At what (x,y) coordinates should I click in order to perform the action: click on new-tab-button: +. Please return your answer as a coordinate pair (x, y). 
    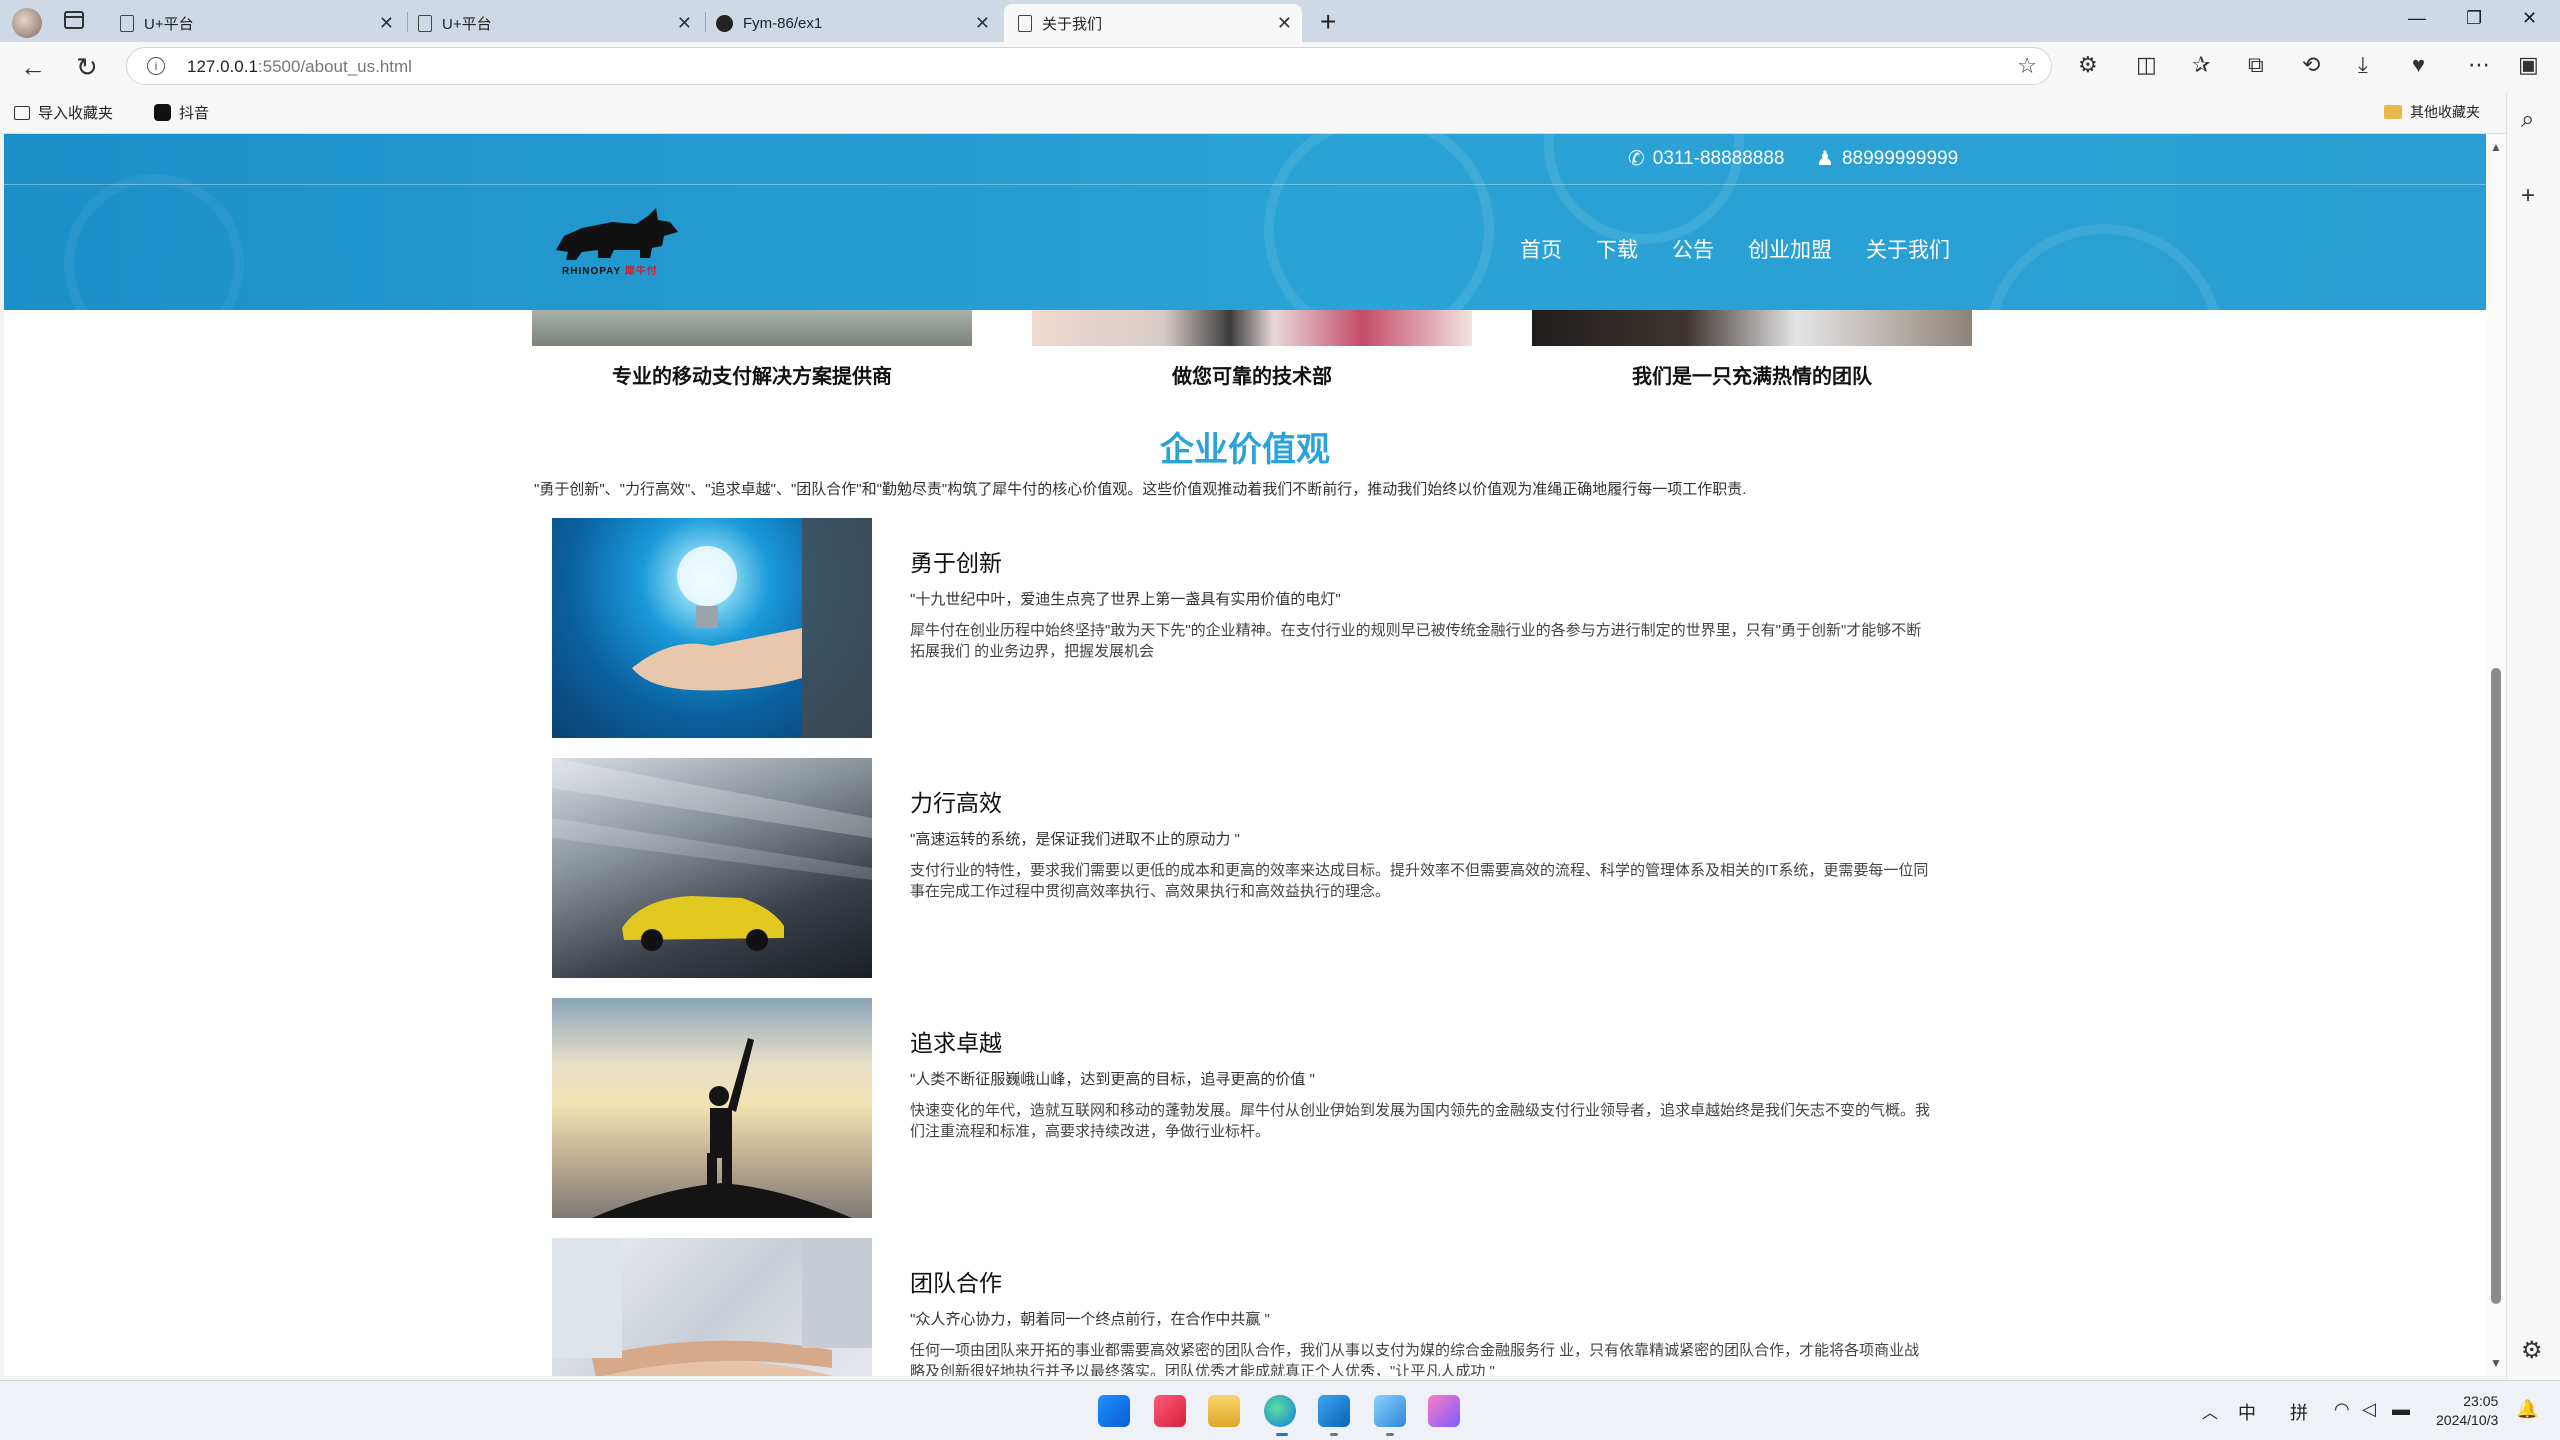
    Looking at the image, I should click on (1328, 22).